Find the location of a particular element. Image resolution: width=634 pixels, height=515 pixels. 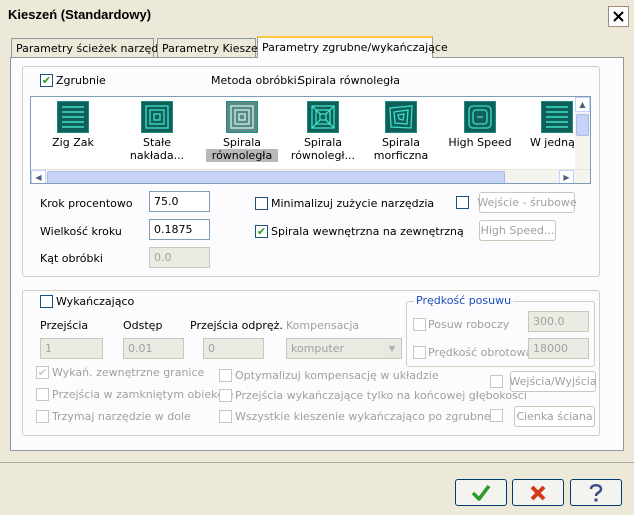

outer-bounds-checkbox: ✔ is located at coordinates (42, 372).